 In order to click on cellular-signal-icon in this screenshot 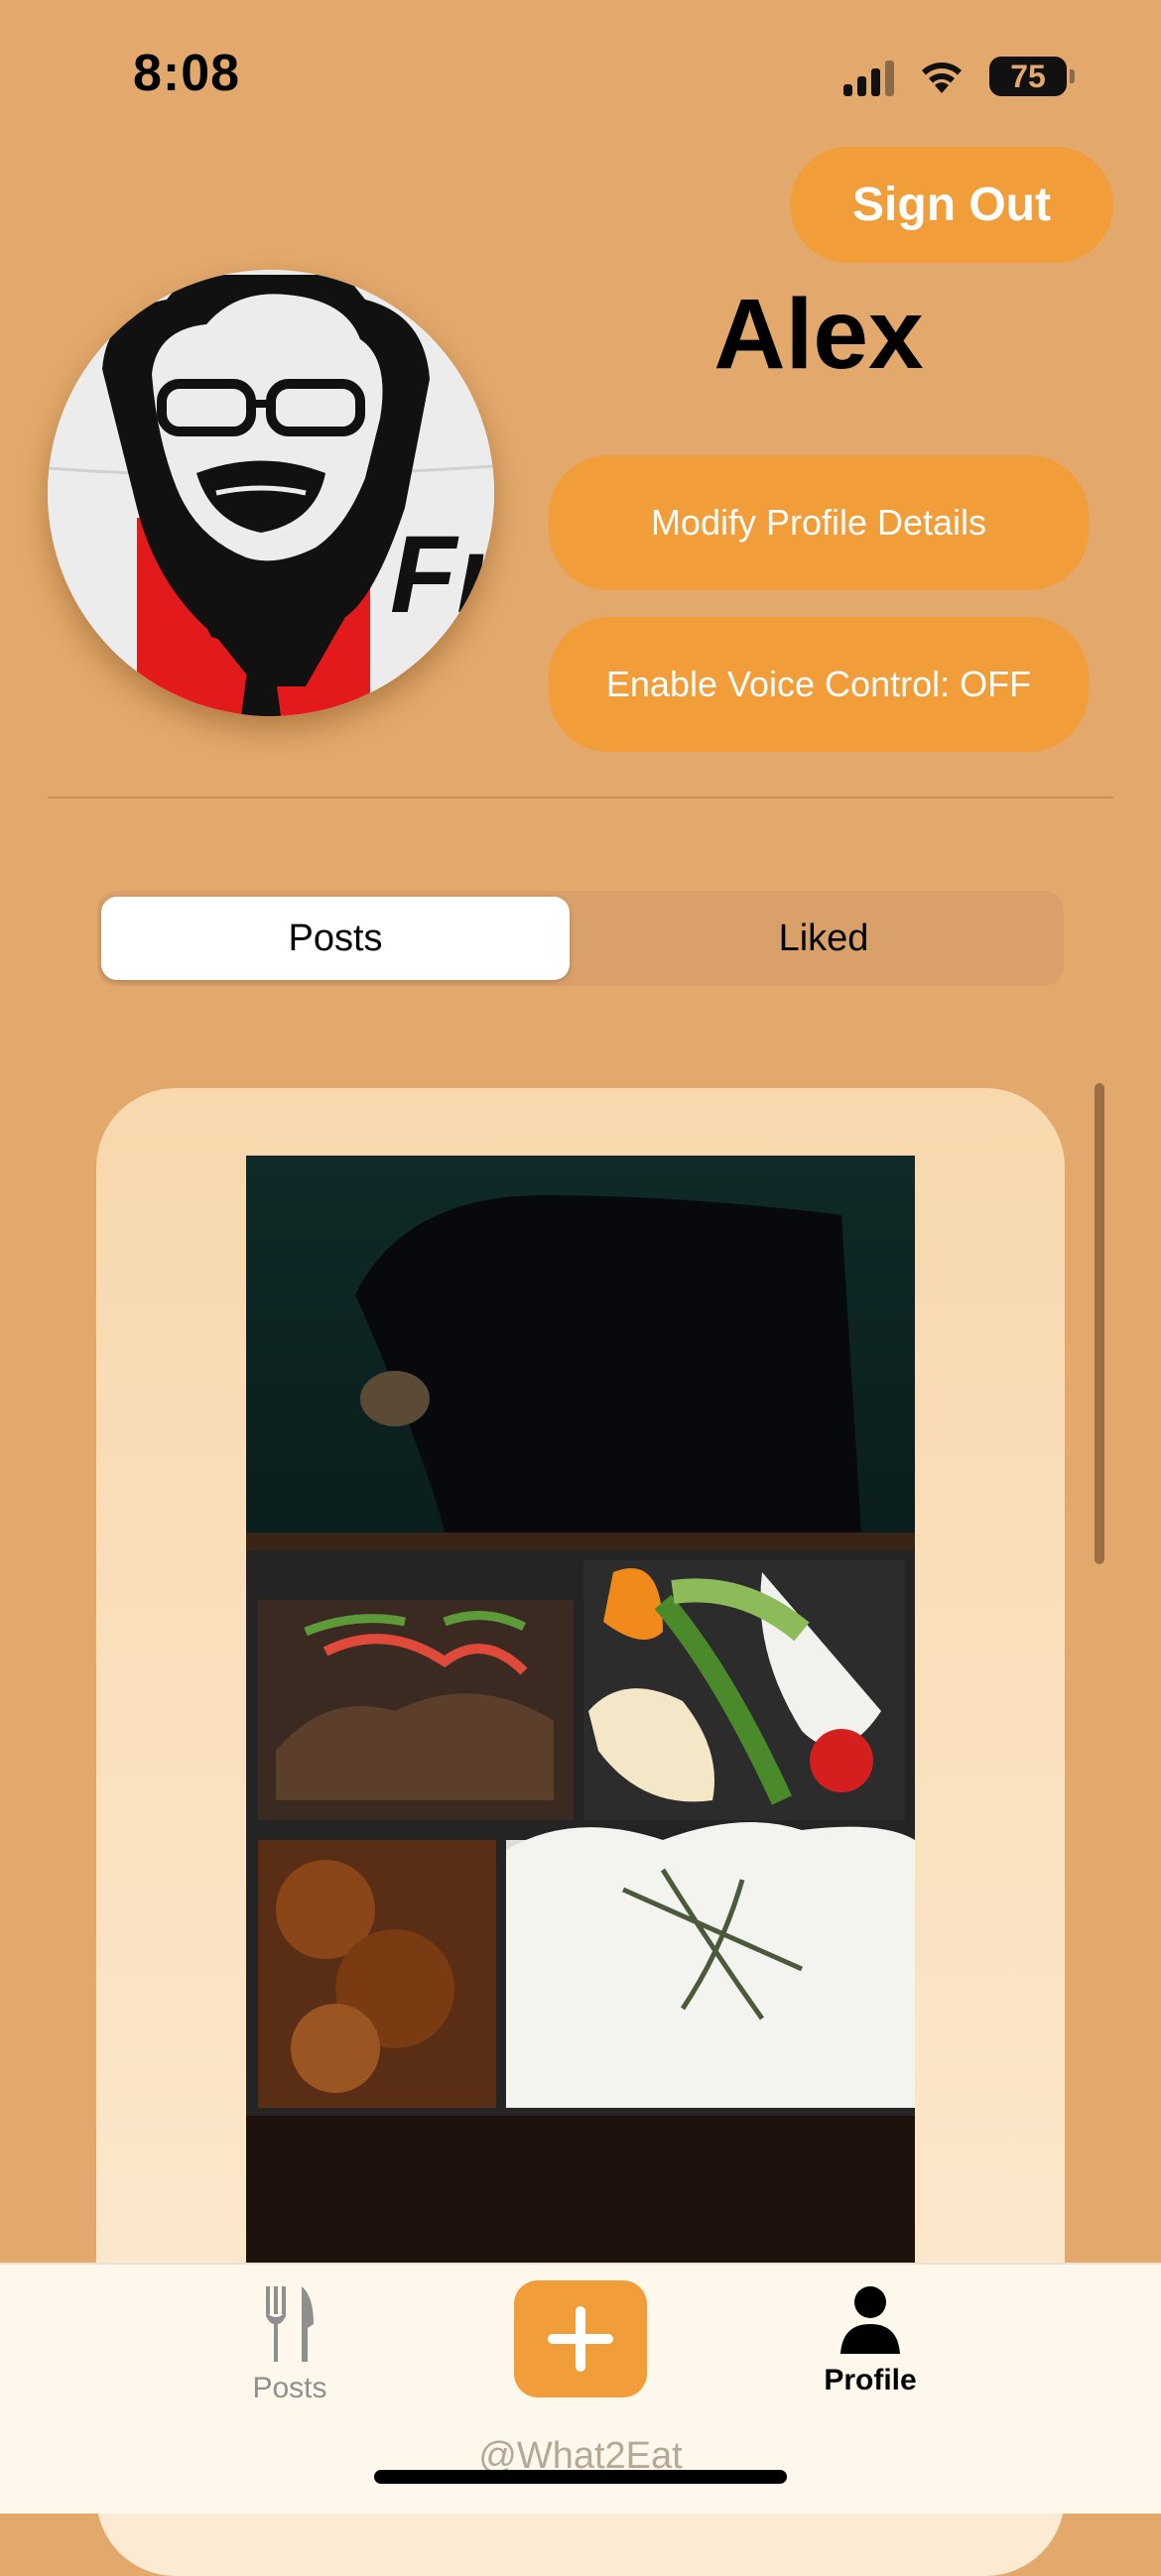, I will do `click(869, 76)`.